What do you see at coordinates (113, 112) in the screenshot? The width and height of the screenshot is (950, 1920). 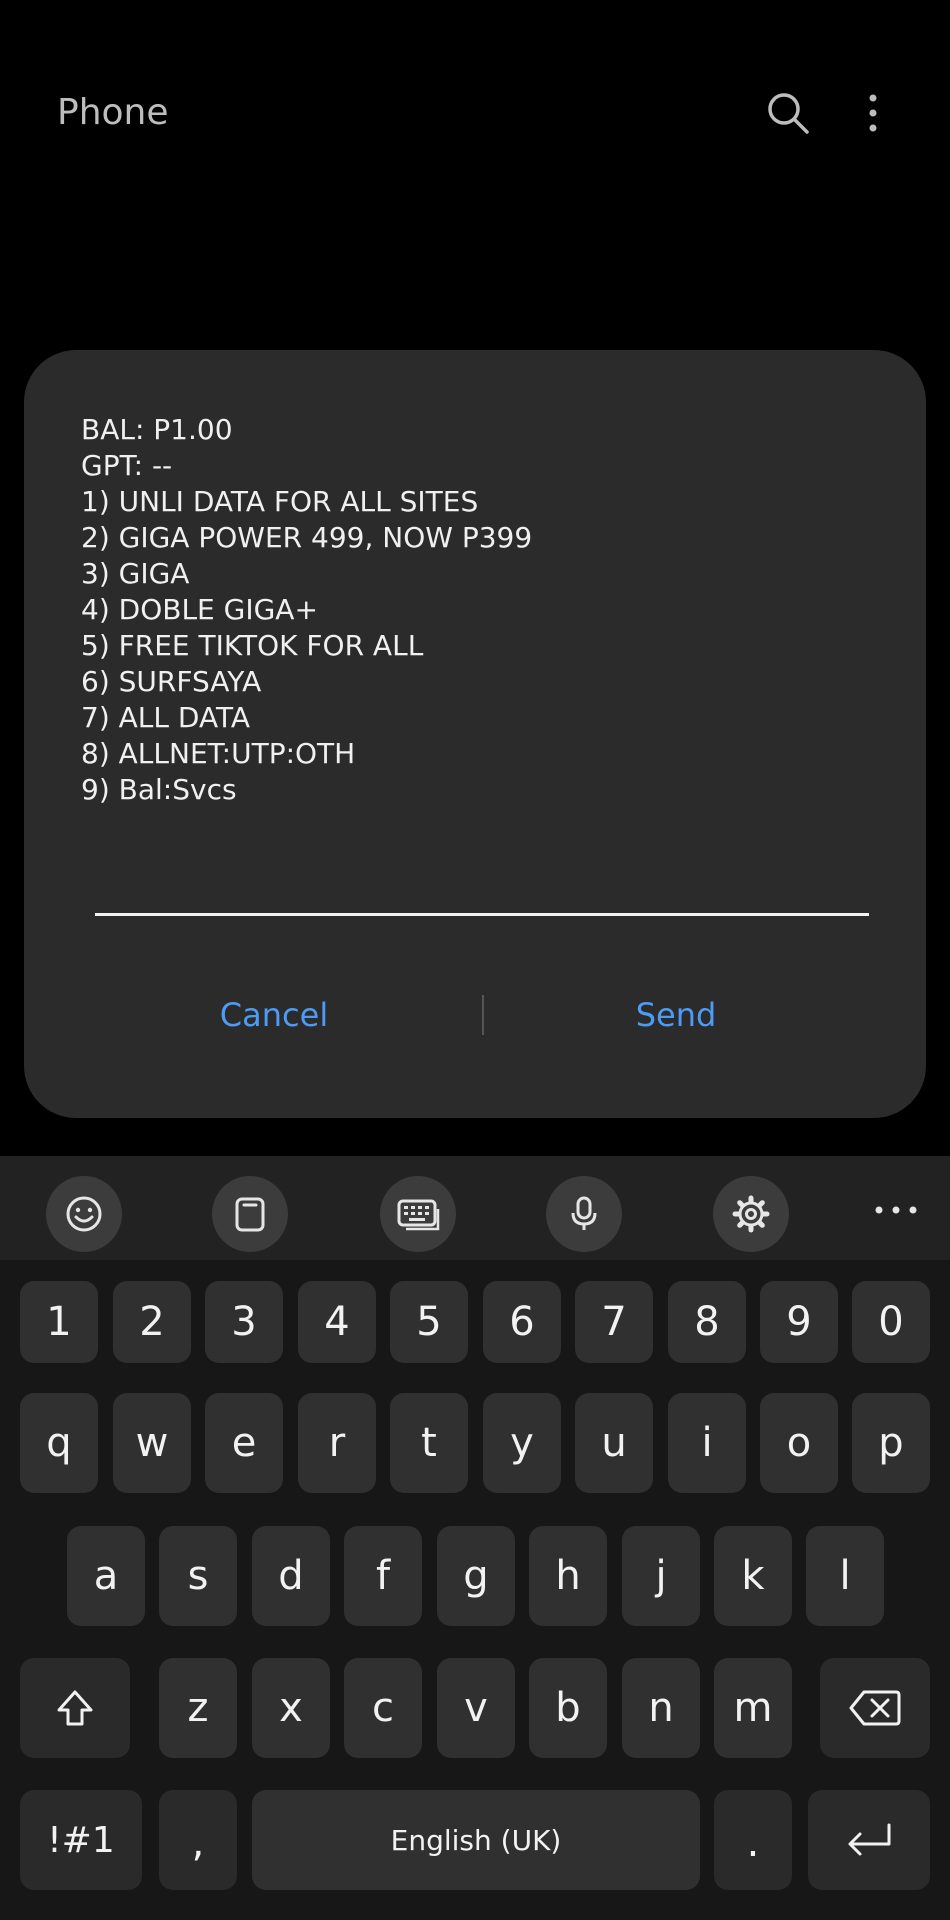 I see `app-title: Phone` at bounding box center [113, 112].